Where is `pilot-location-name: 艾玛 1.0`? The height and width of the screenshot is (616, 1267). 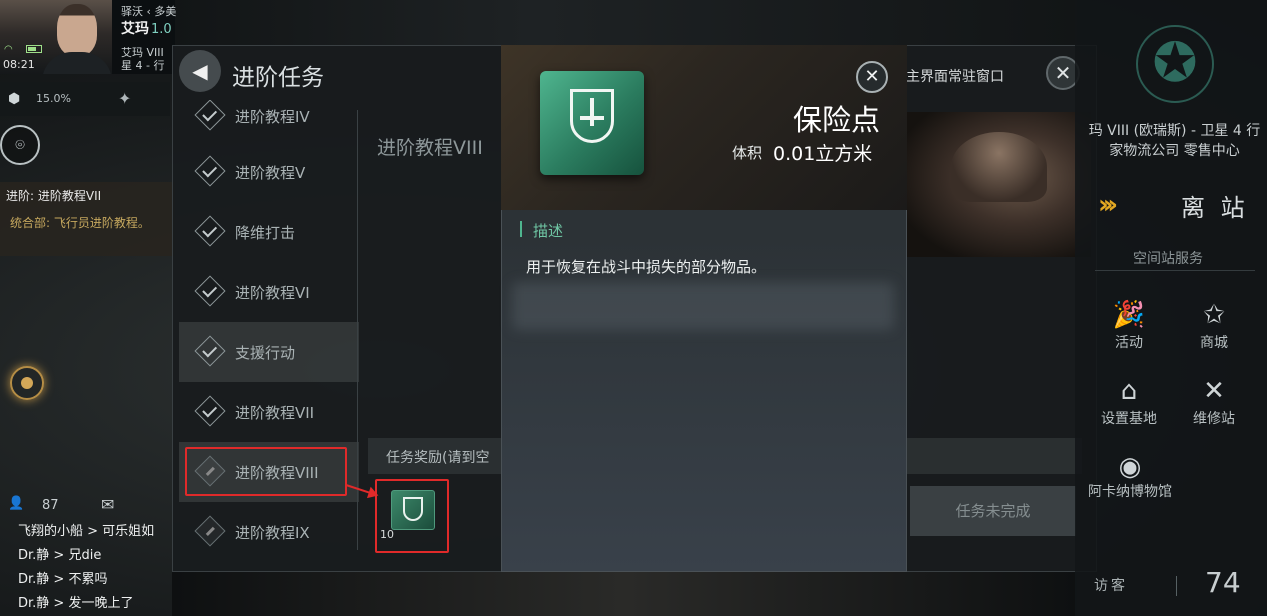 pilot-location-name: 艾玛 1.0 is located at coordinates (146, 28).